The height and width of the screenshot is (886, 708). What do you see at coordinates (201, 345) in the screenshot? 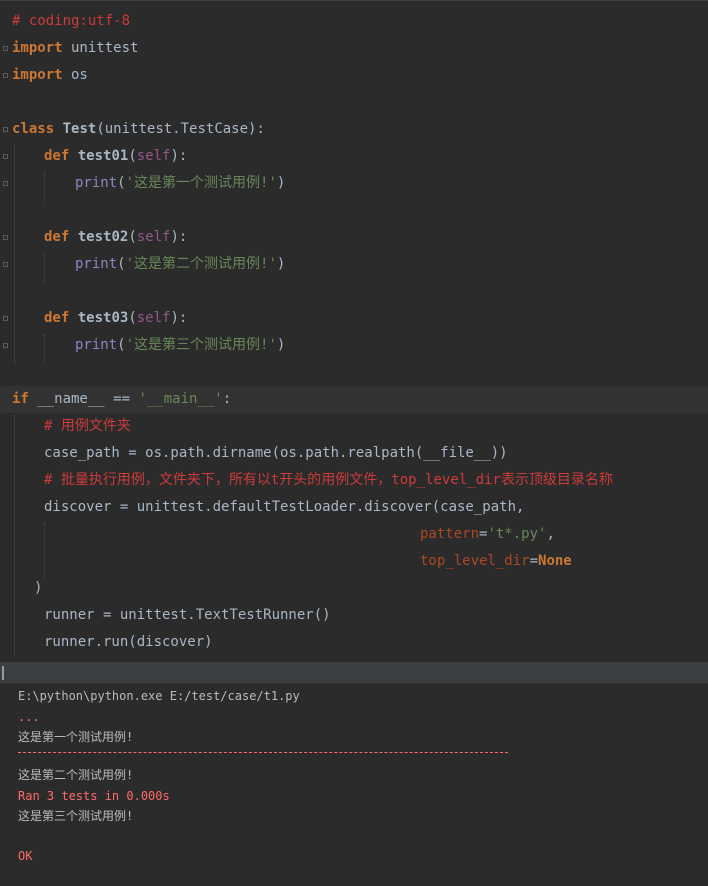
I see `string-literal: '这是第三个测试用例!'` at bounding box center [201, 345].